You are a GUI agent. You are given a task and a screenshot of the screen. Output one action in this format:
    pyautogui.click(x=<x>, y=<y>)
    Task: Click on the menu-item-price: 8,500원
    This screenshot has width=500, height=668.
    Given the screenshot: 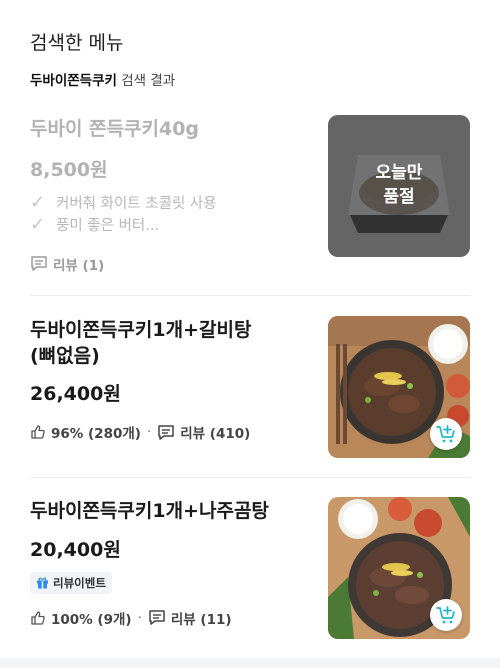 What is the action you would take?
    pyautogui.click(x=69, y=169)
    